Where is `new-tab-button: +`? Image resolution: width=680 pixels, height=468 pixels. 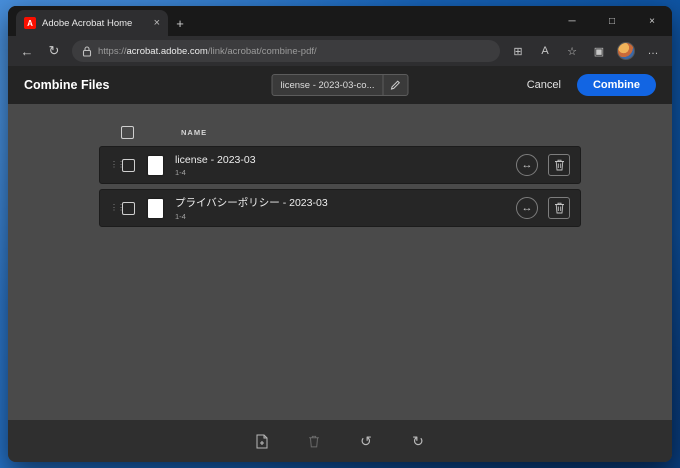
new-tab-button: + is located at coordinates (180, 23).